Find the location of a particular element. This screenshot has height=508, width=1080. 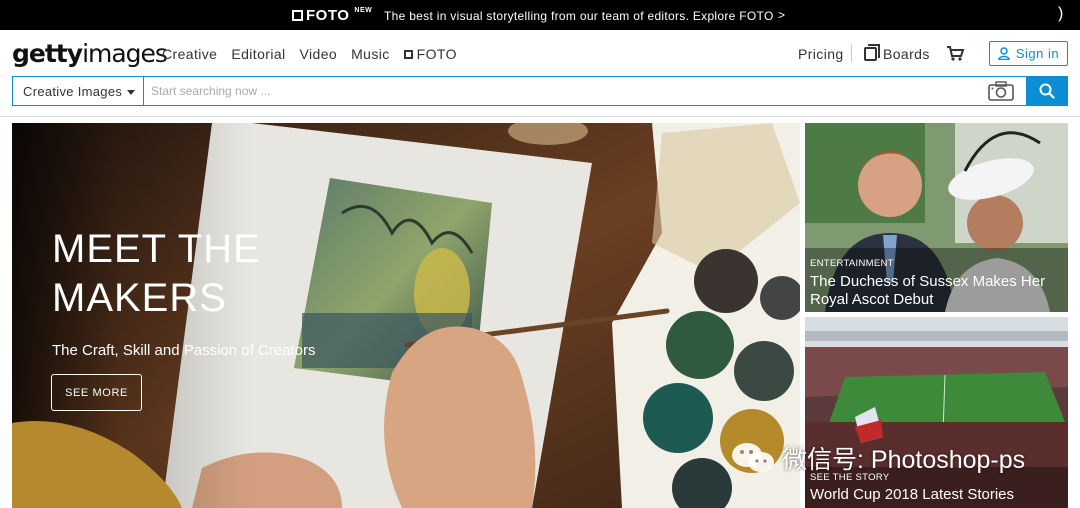

nav-foto: FOTO is located at coordinates (430, 54).